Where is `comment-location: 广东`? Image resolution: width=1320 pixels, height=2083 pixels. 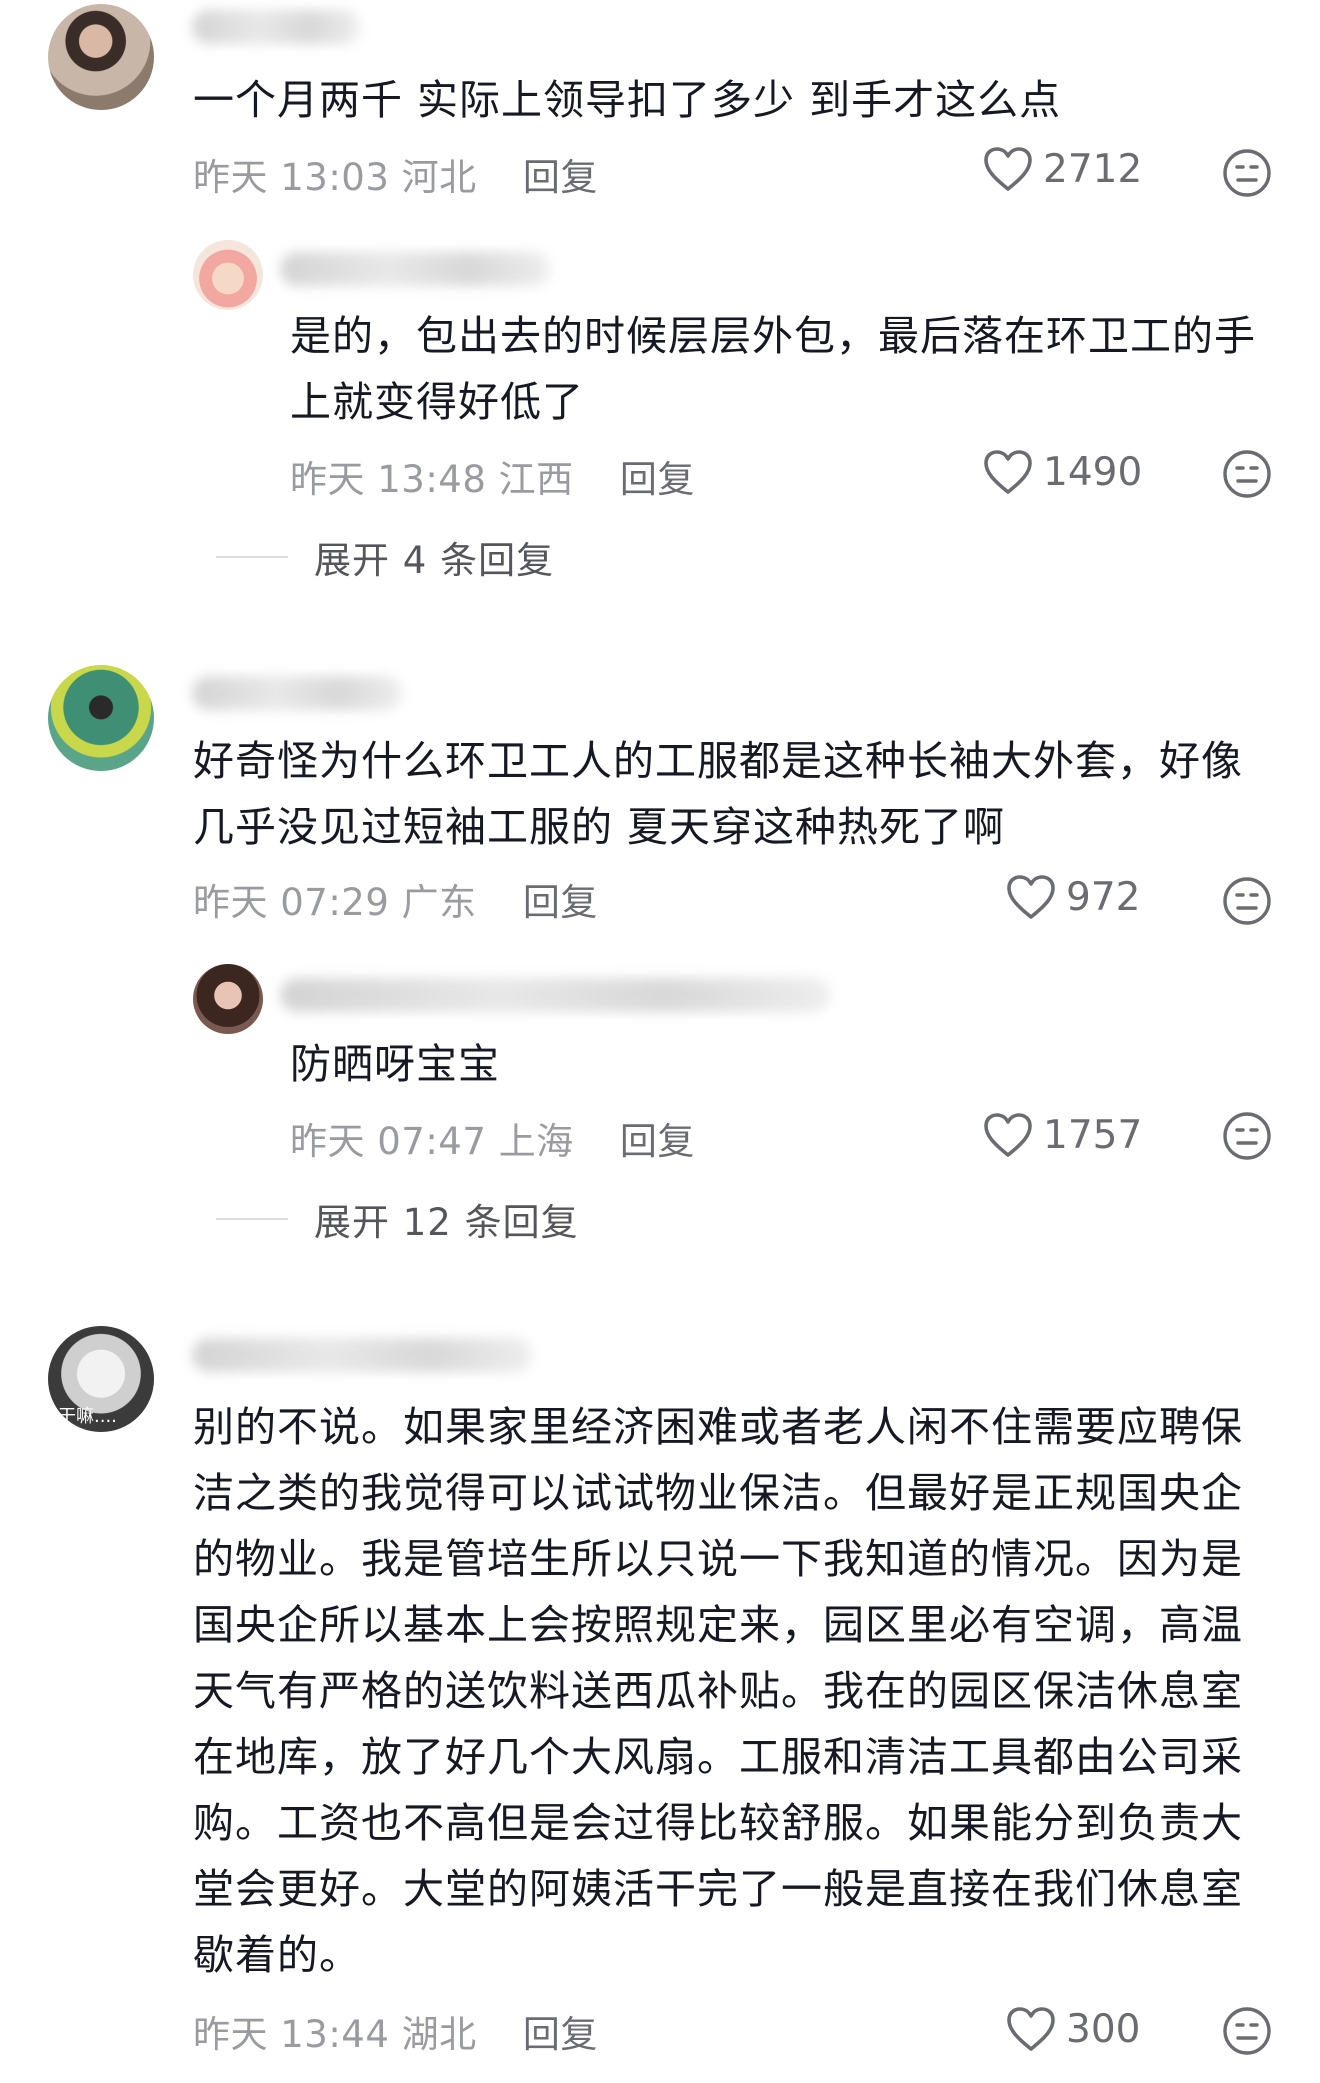 comment-location: 广东 is located at coordinates (439, 902).